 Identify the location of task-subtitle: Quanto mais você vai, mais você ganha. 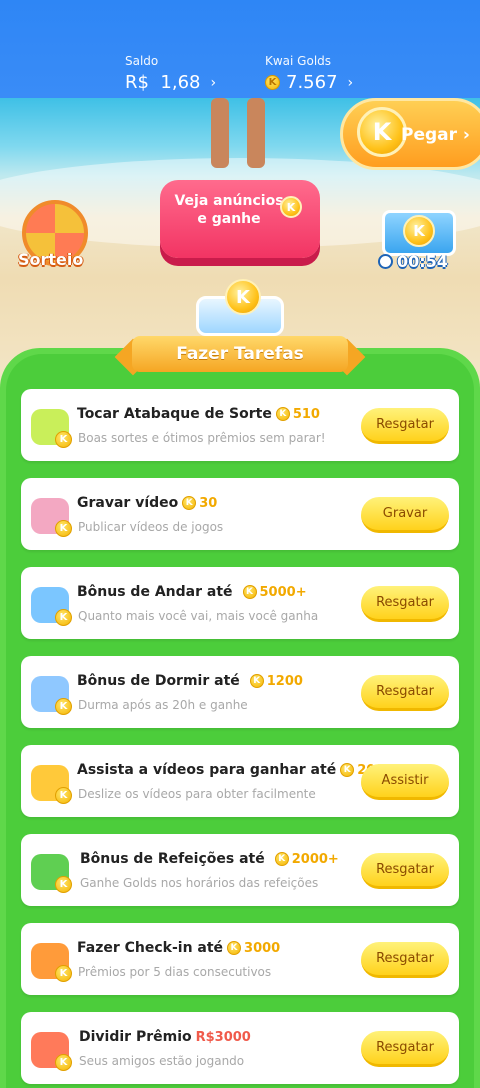
(198, 616).